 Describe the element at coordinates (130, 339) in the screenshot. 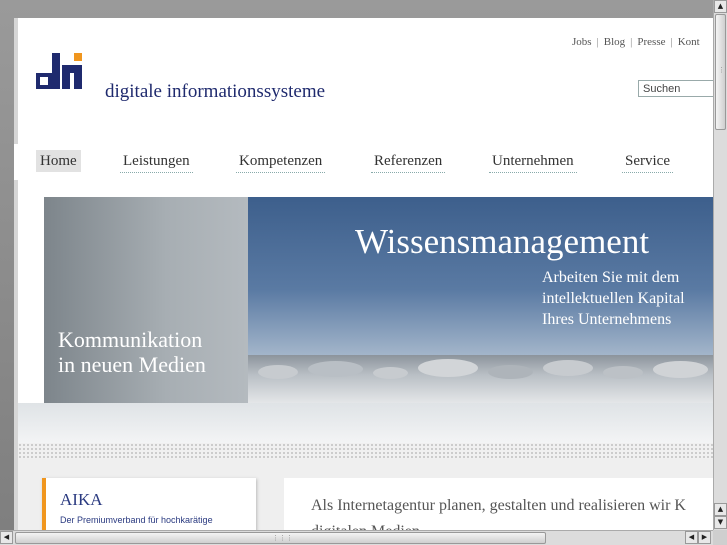

I see `banner-left-line-1: Kommunikation` at that location.